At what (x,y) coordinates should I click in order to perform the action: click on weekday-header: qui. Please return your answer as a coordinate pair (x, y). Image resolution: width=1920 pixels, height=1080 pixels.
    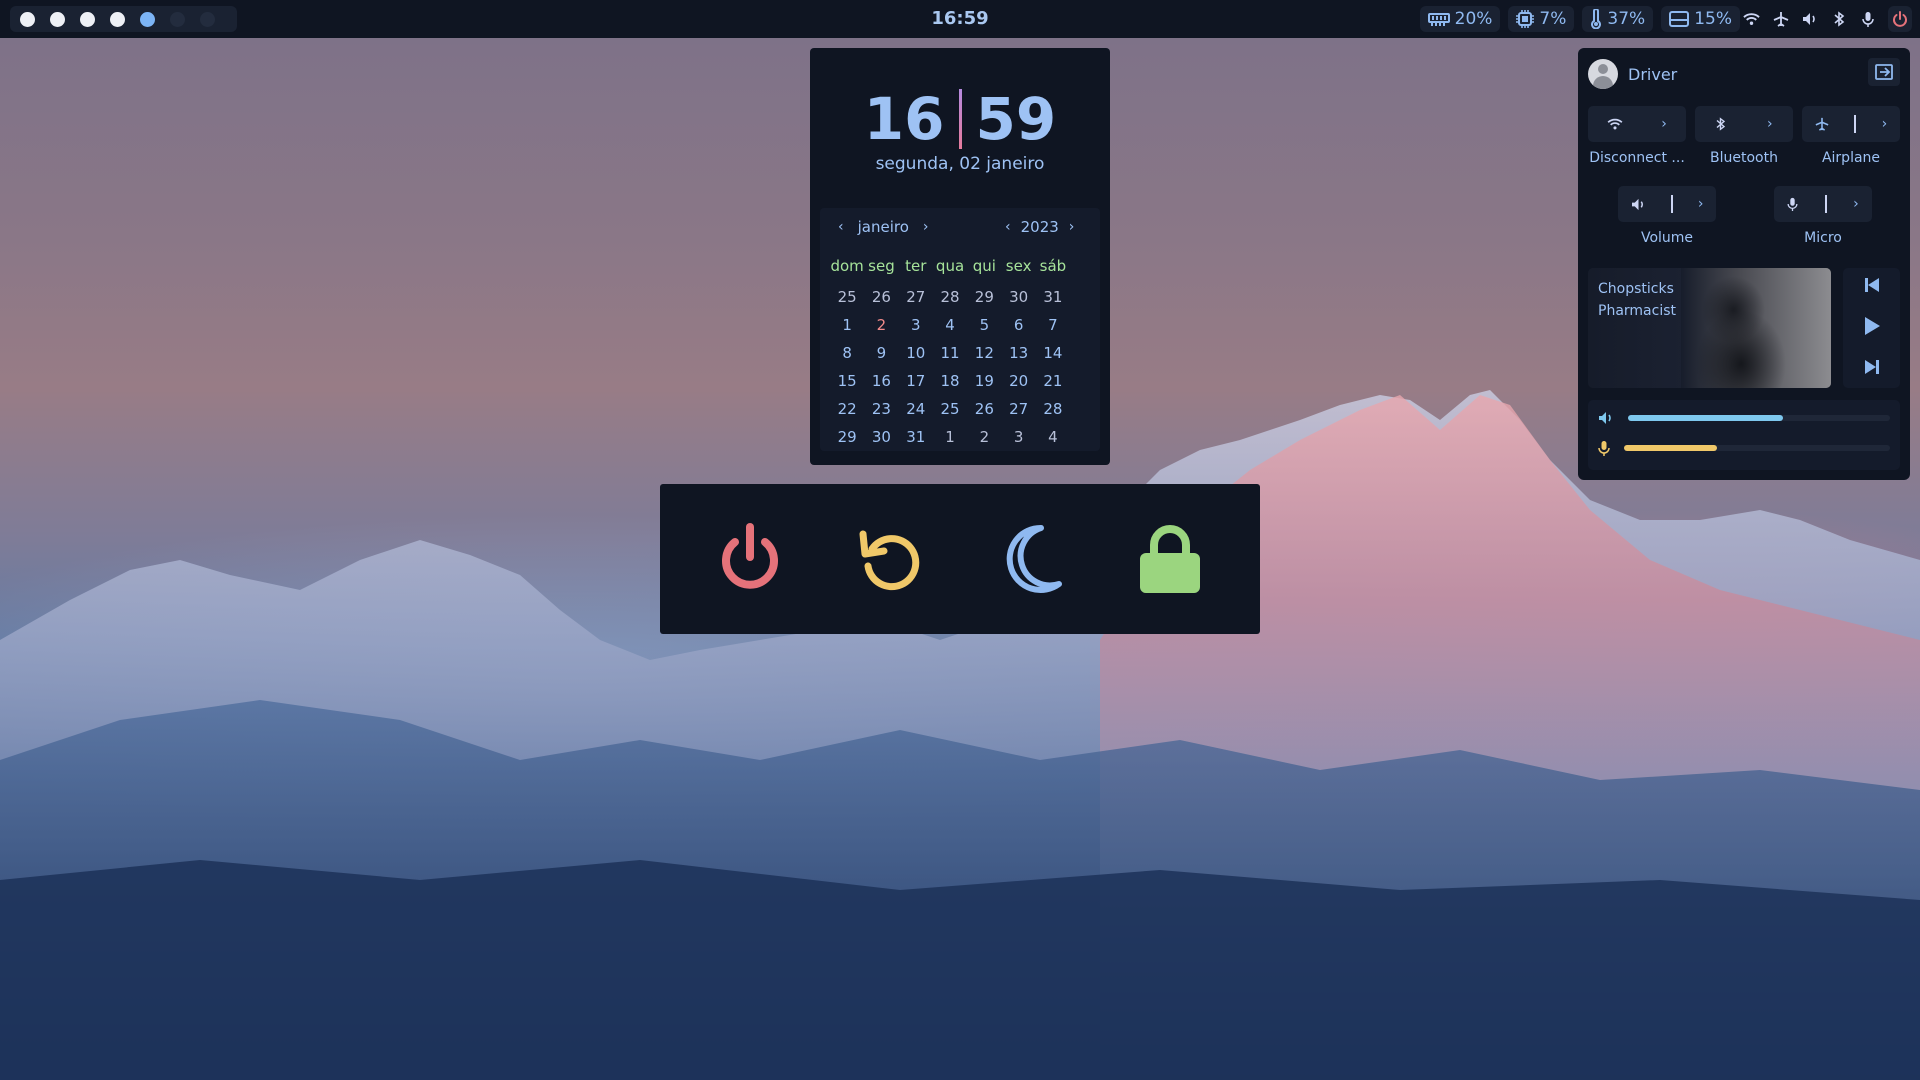
    Looking at the image, I should click on (984, 266).